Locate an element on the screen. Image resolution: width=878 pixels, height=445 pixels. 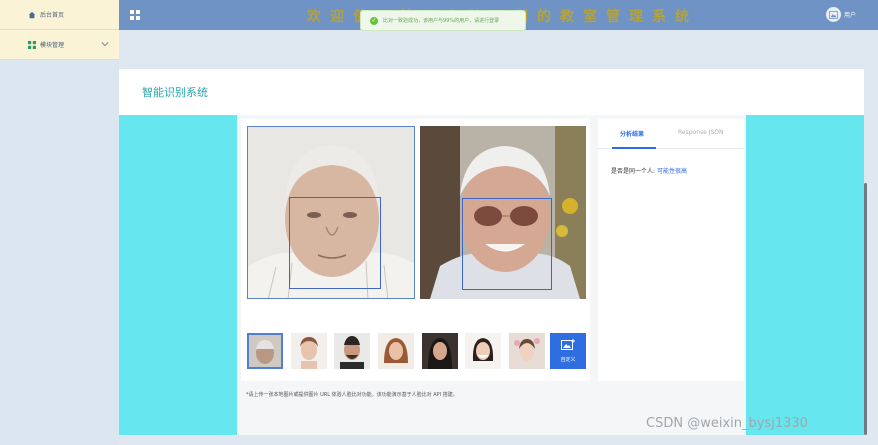
result-panel: 分析结果 Response JSON 是否是同一个人: 可能性很高 is located at coordinates (671, 250).